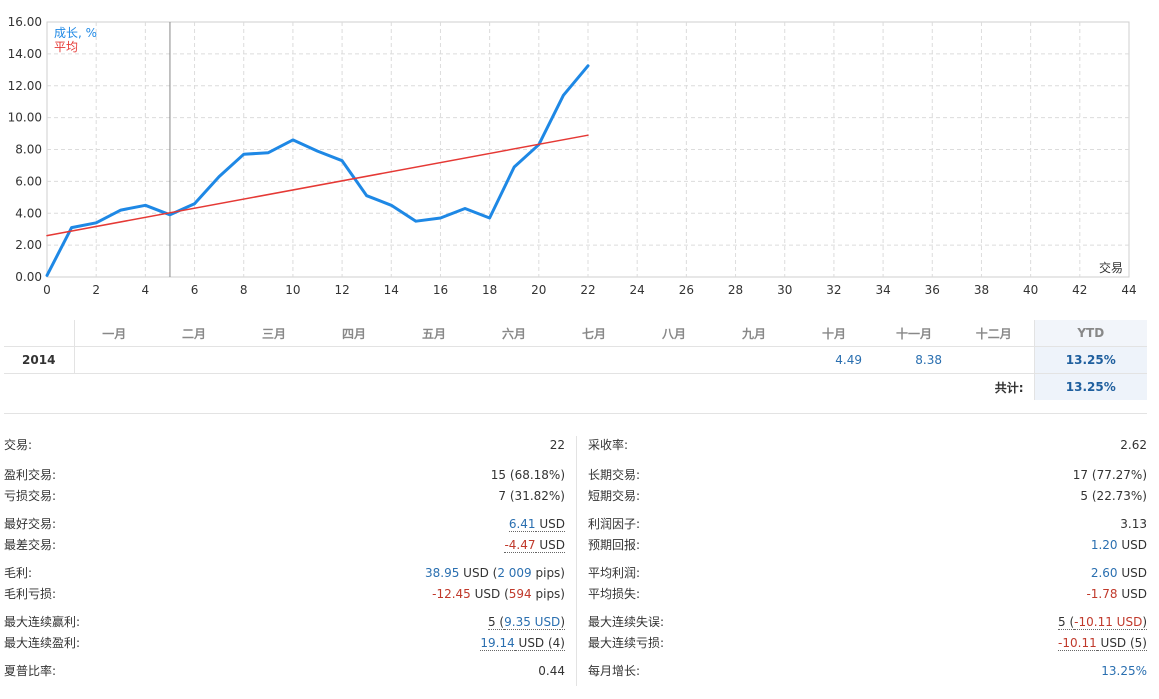 The width and height of the screenshot is (1159, 699). I want to click on stat-value: 22, so click(557, 445).